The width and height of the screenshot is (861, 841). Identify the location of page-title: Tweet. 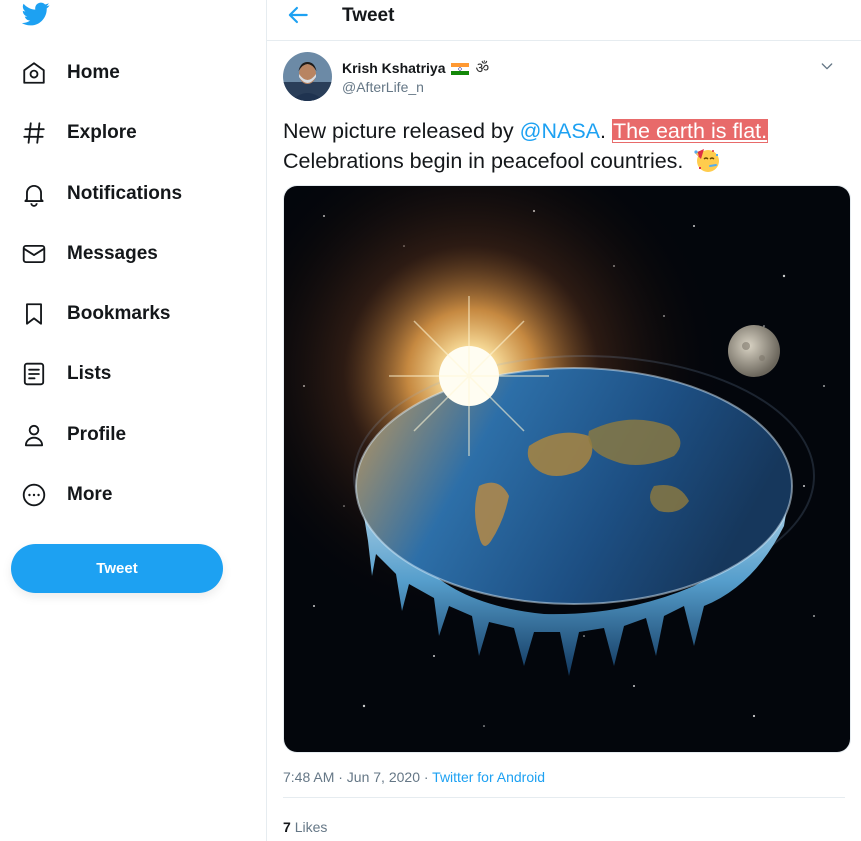
(368, 15).